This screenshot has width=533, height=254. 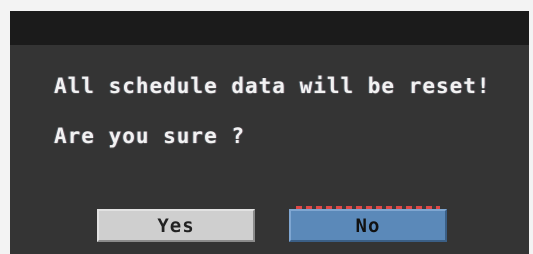 What do you see at coordinates (150, 136) in the screenshot?
I see `confirmation-question: Are you sure ?` at bounding box center [150, 136].